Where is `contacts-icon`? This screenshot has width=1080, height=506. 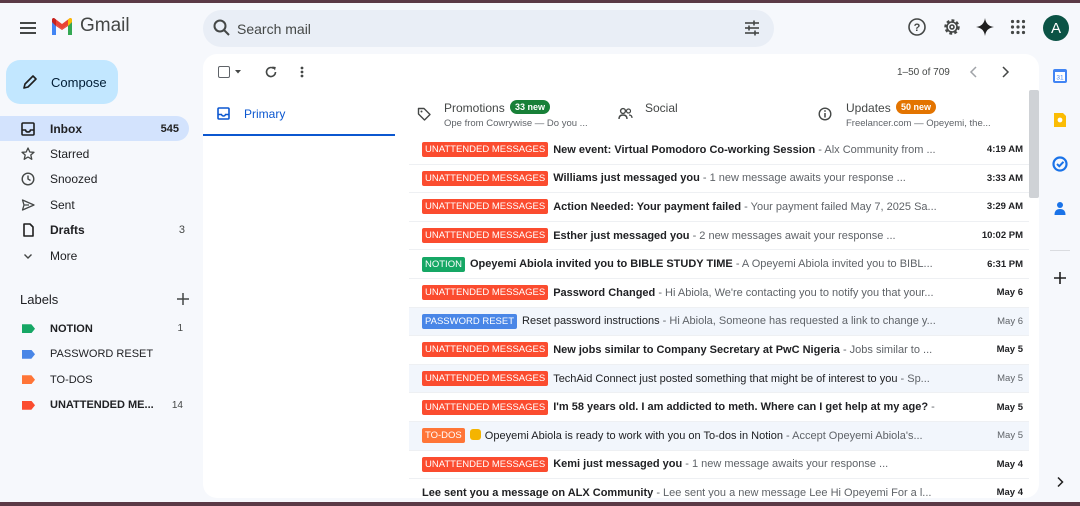 contacts-icon is located at coordinates (1060, 208).